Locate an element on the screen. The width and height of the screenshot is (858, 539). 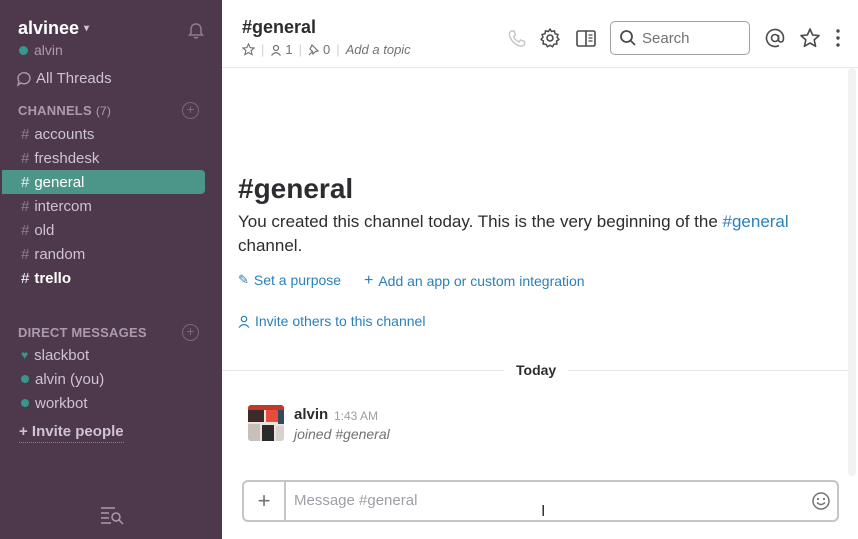
member-icon is located at coordinates (276, 50).